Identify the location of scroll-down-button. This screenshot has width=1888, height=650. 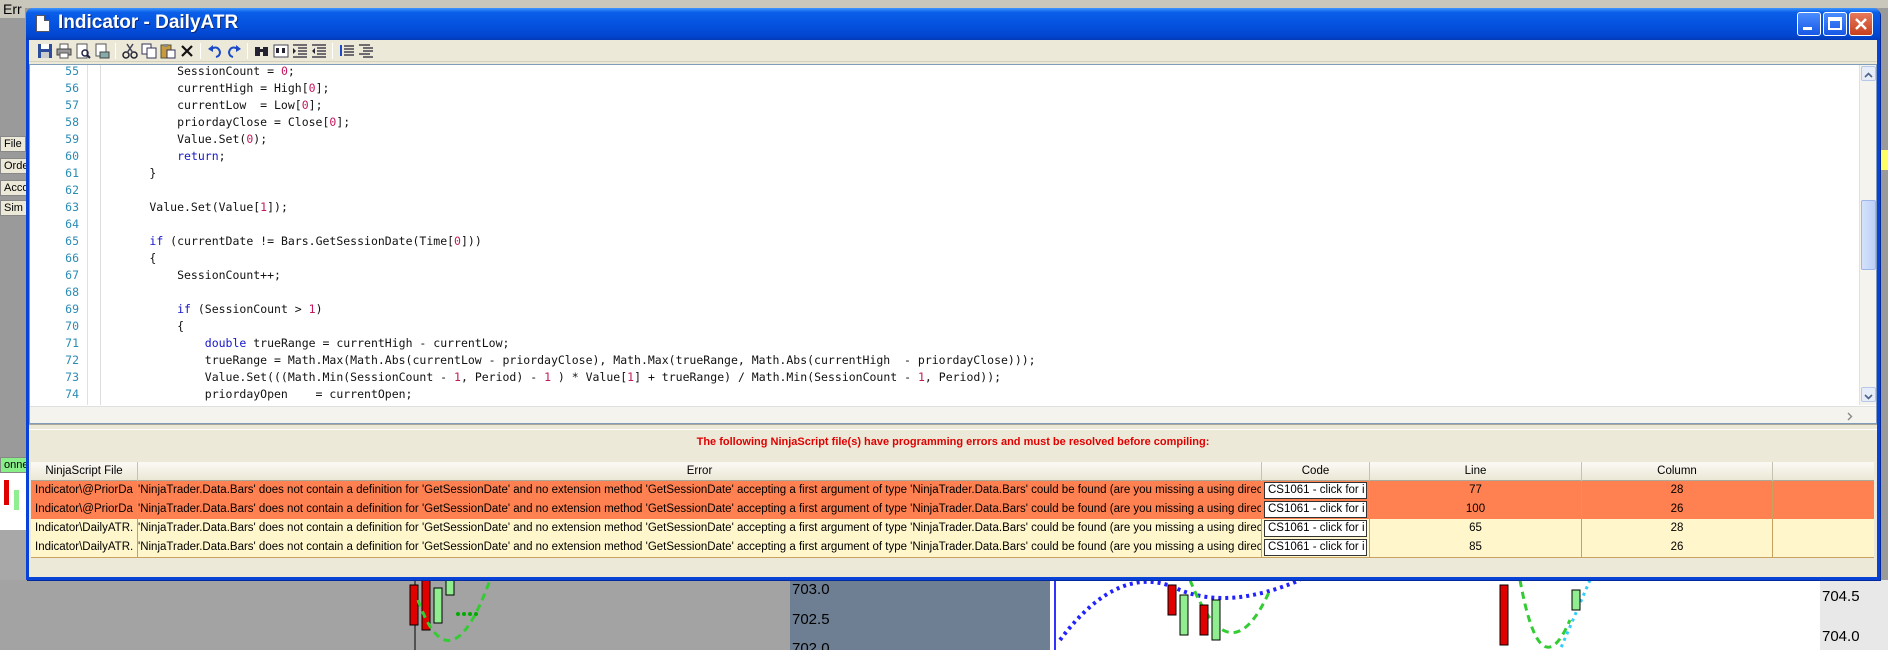
(1868, 394).